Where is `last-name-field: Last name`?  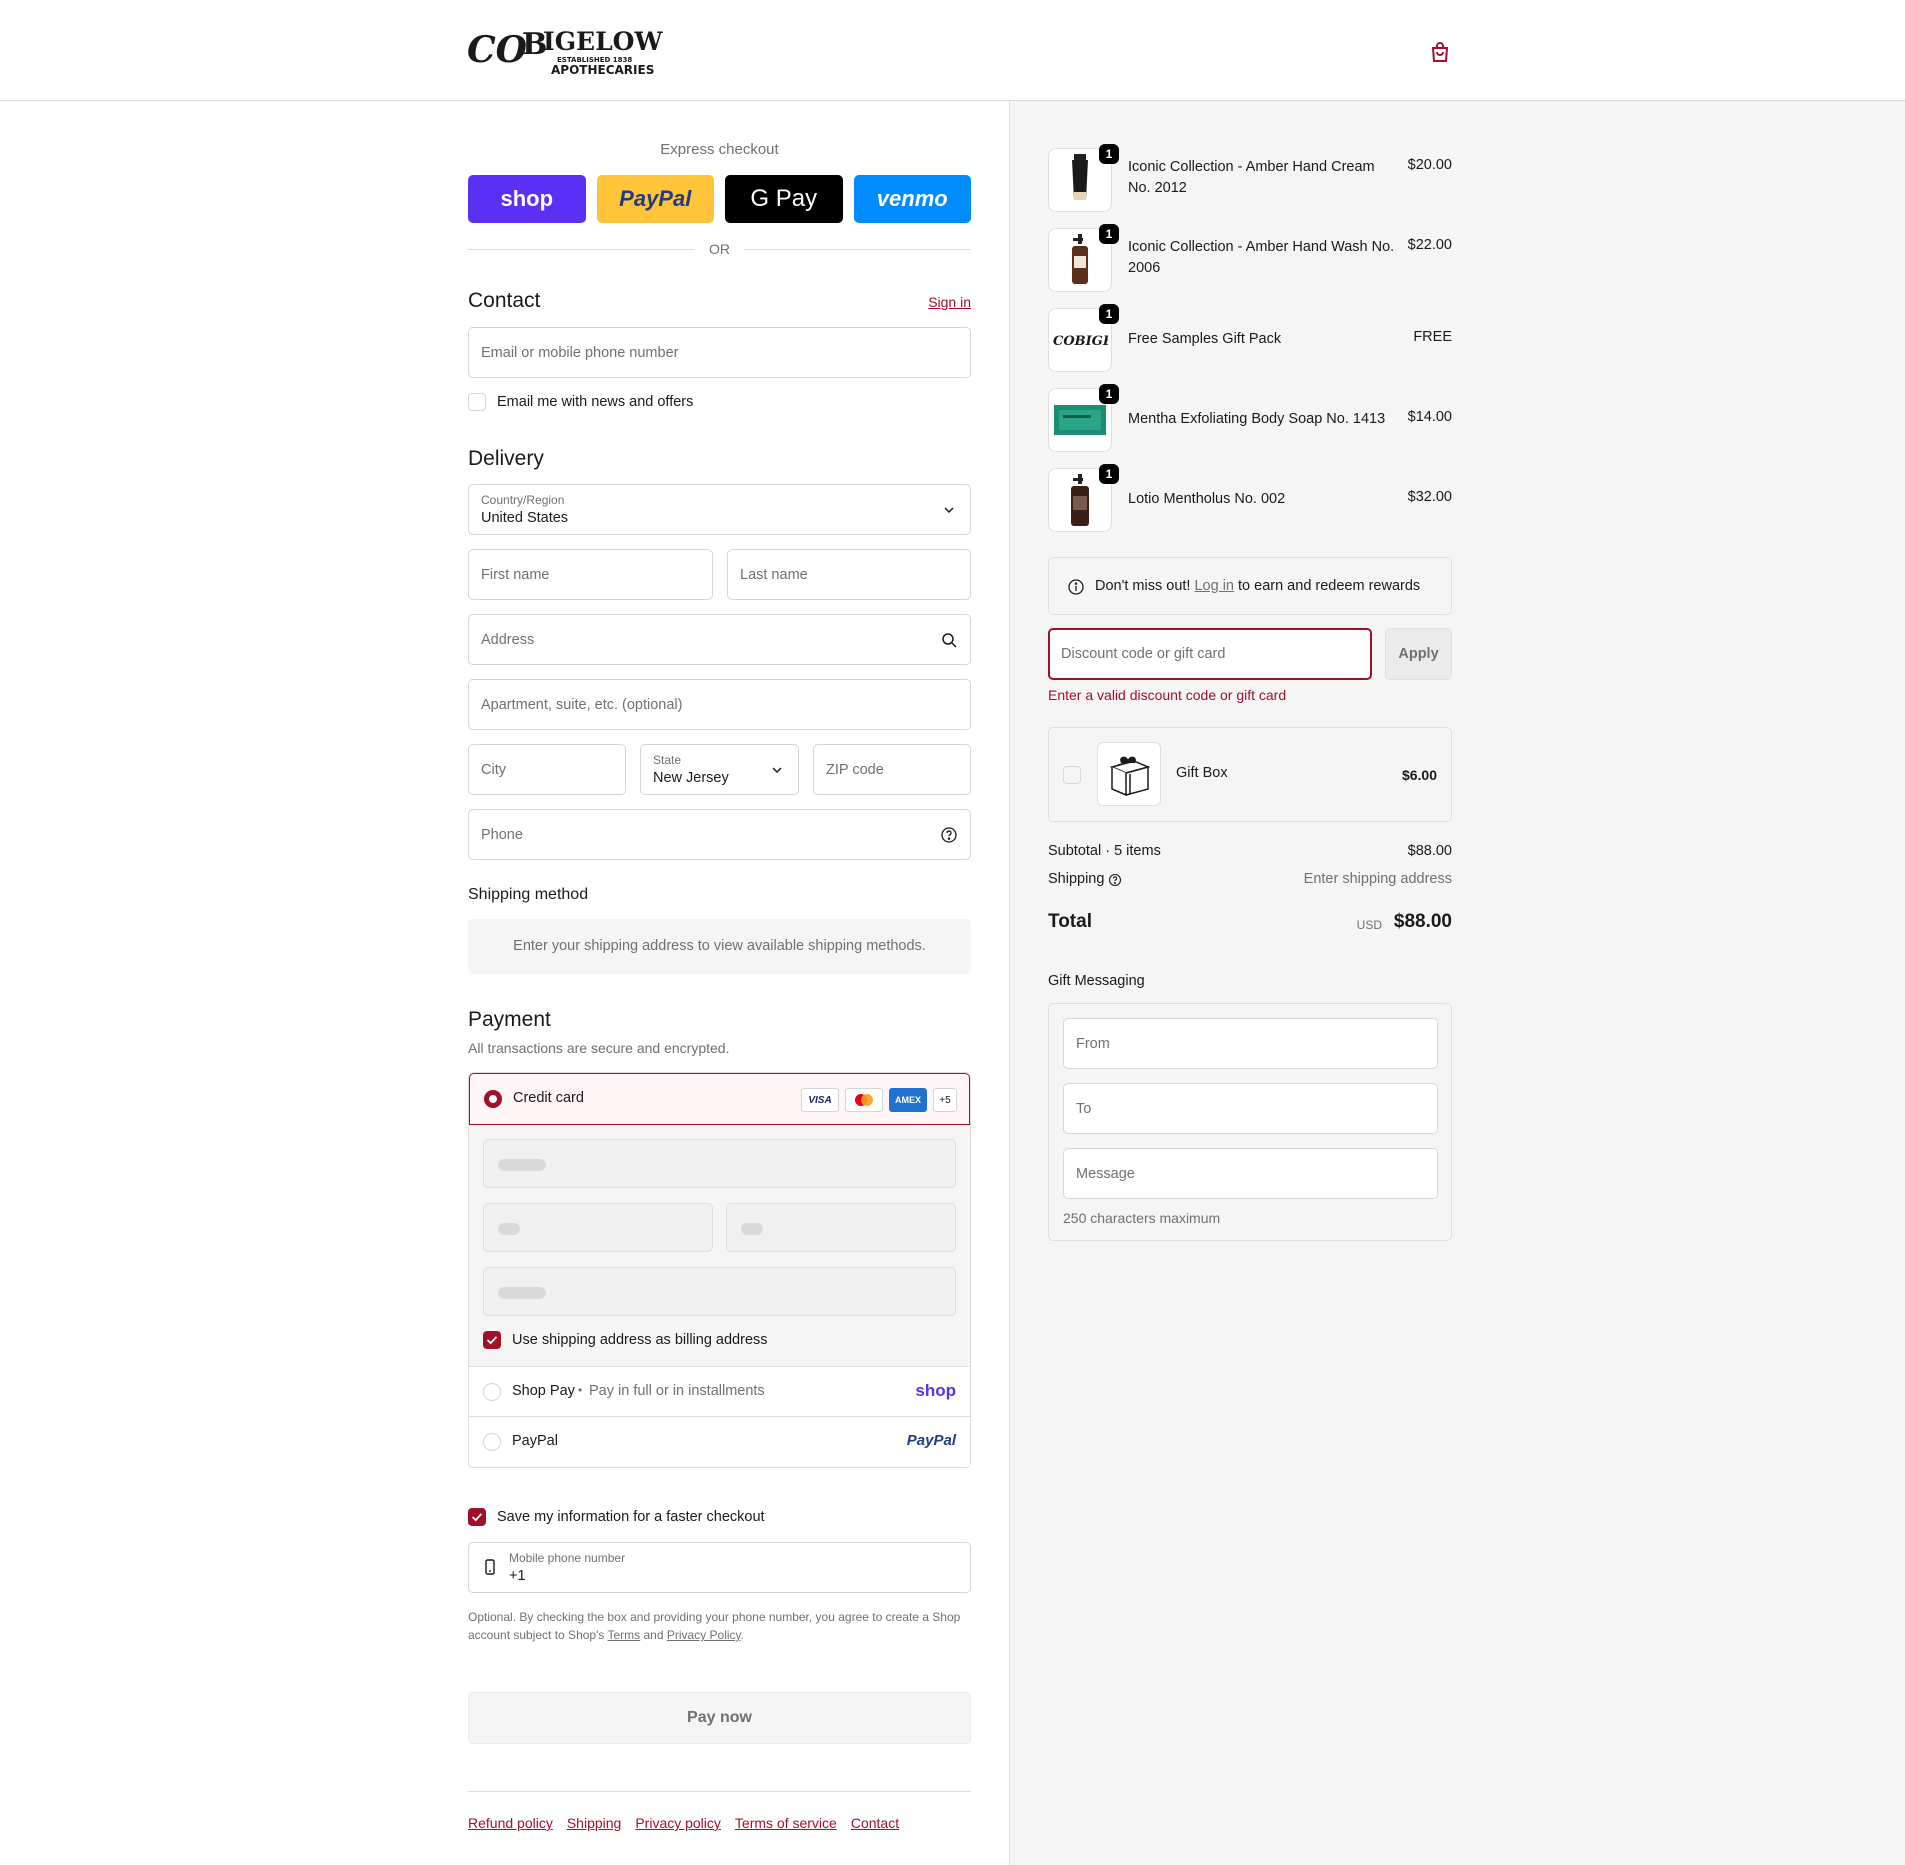
last-name-field: Last name is located at coordinates (849, 574).